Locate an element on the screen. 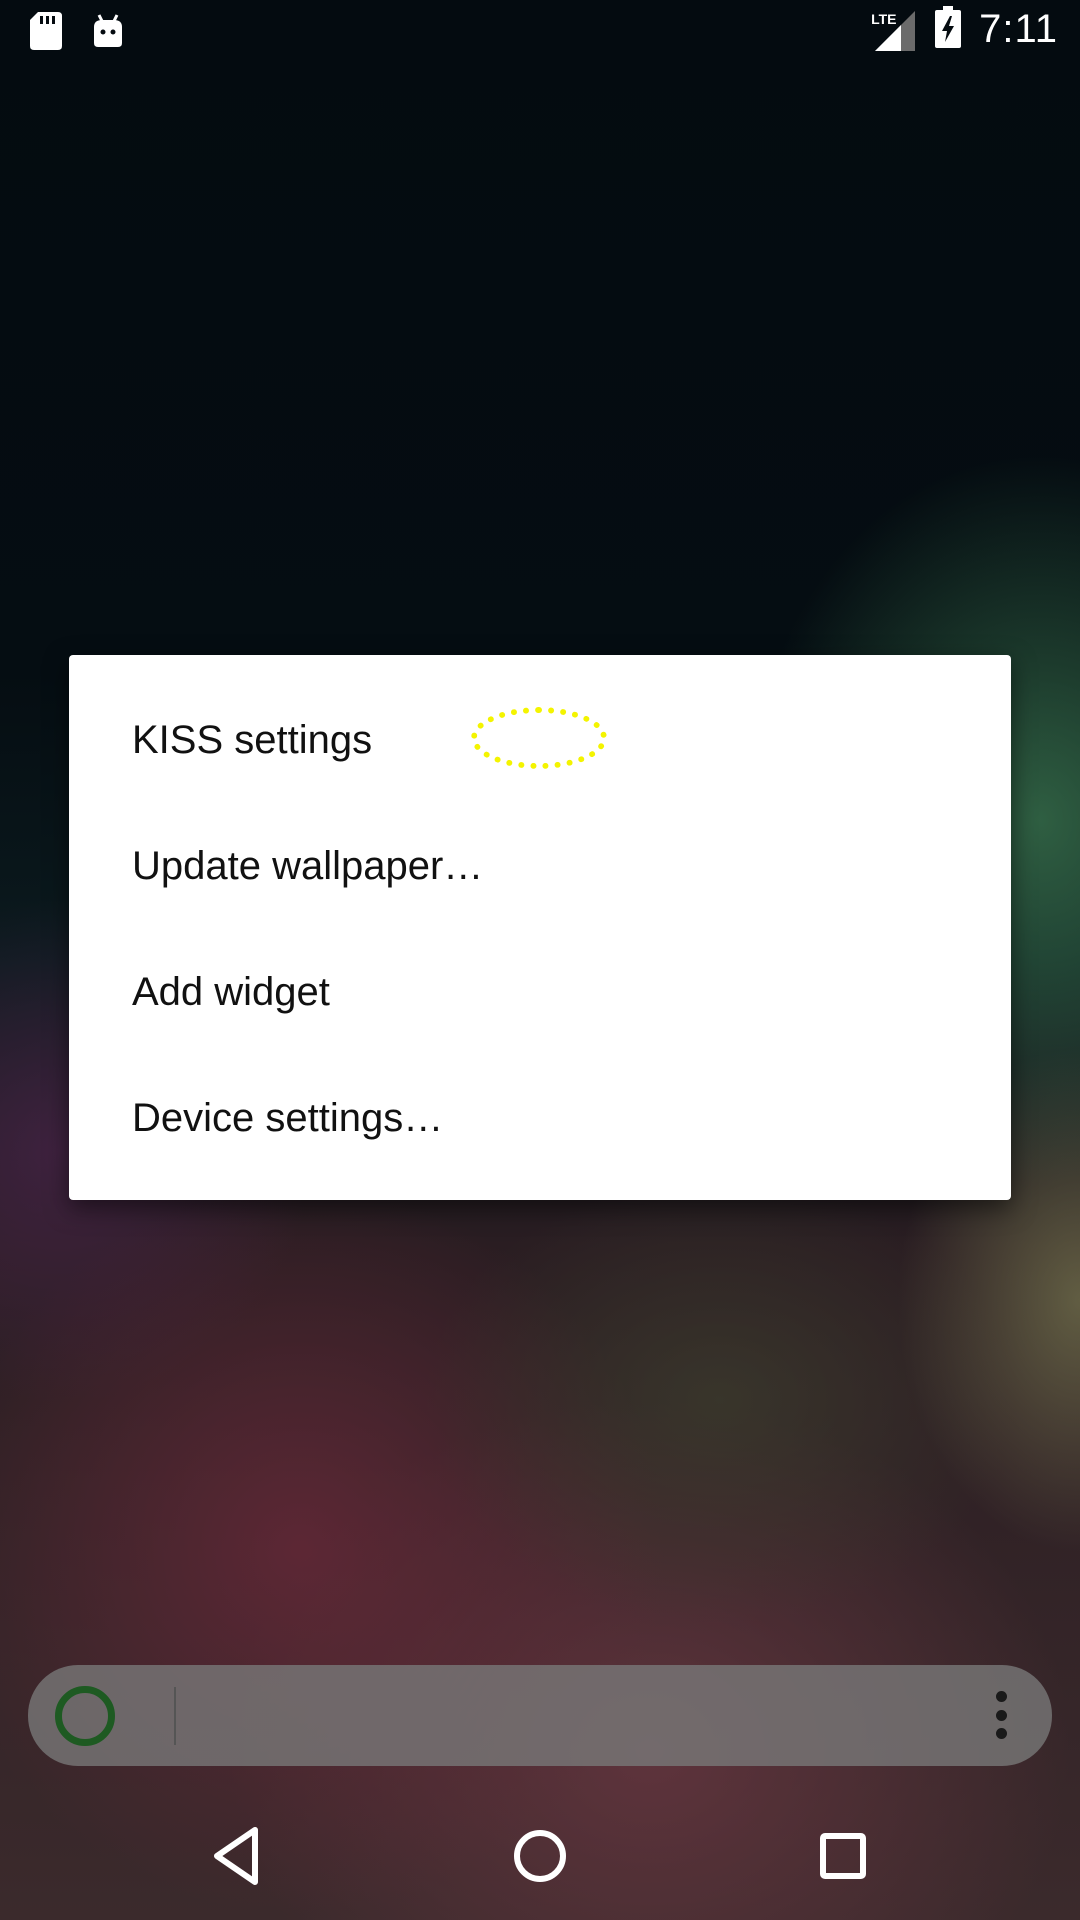 This screenshot has height=1920, width=1080. search-bar is located at coordinates (540, 1715).